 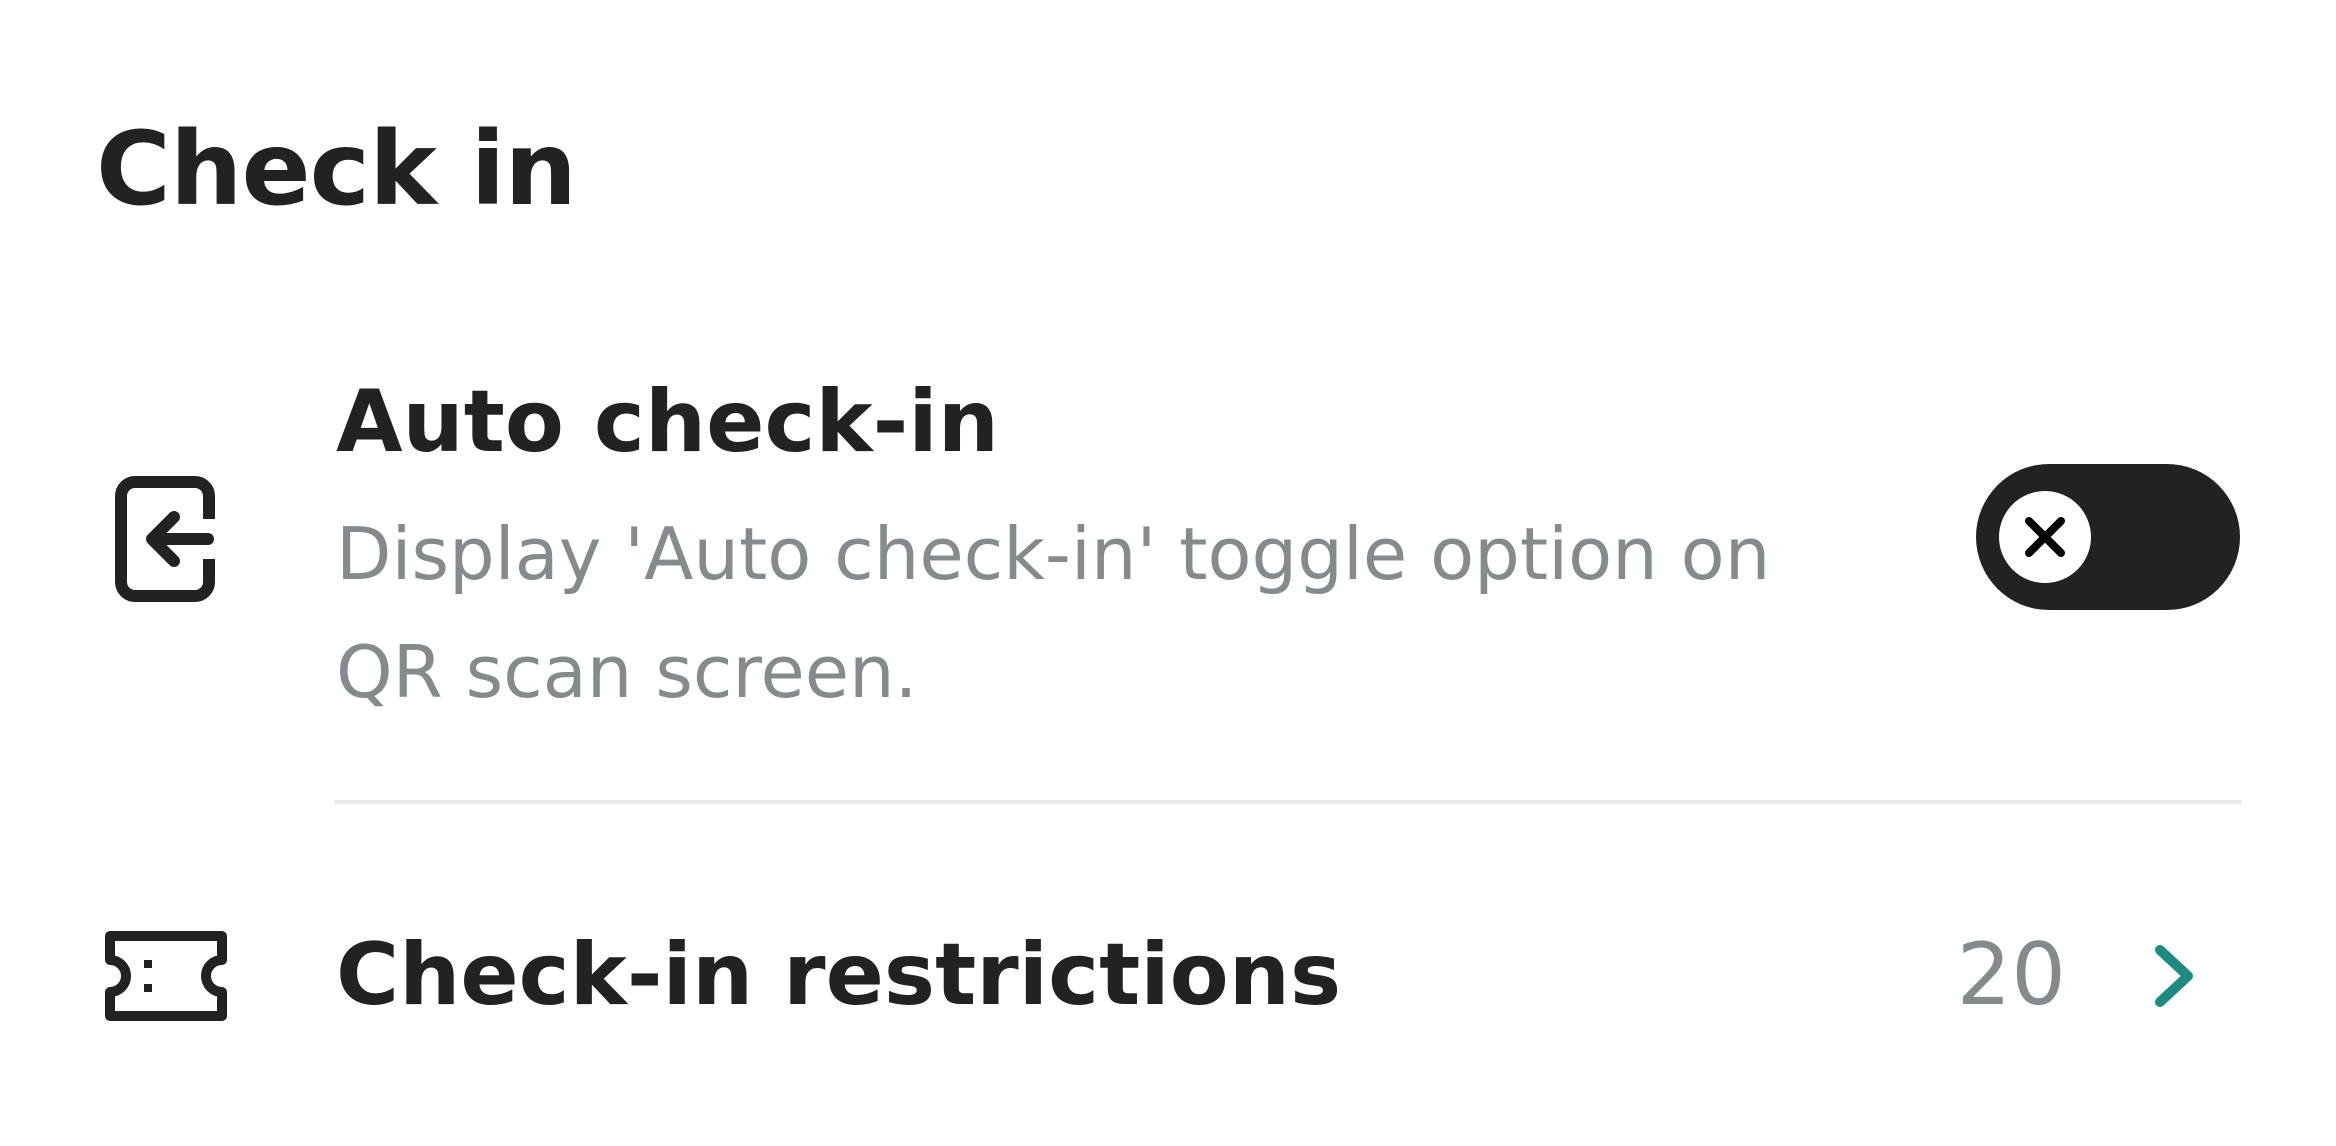 What do you see at coordinates (668, 422) in the screenshot?
I see `auto-check-in-title: Auto check-in` at bounding box center [668, 422].